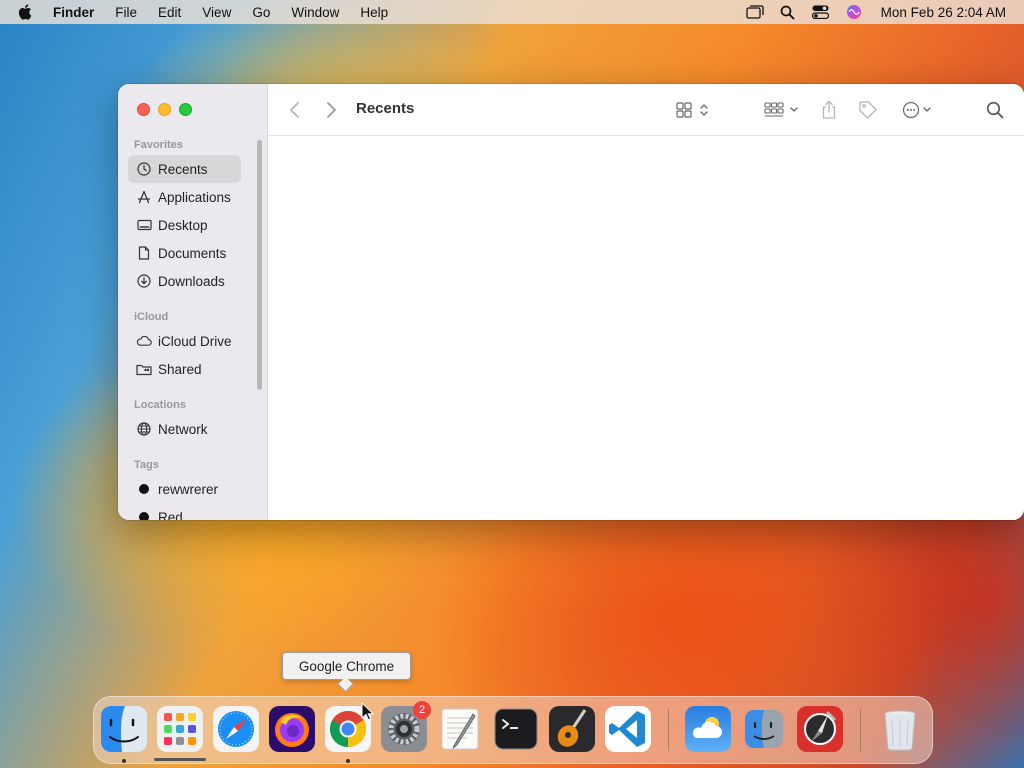 The image size is (1024, 768). Describe the element at coordinates (788, 12) in the screenshot. I see `spotlight-search-icon` at that location.